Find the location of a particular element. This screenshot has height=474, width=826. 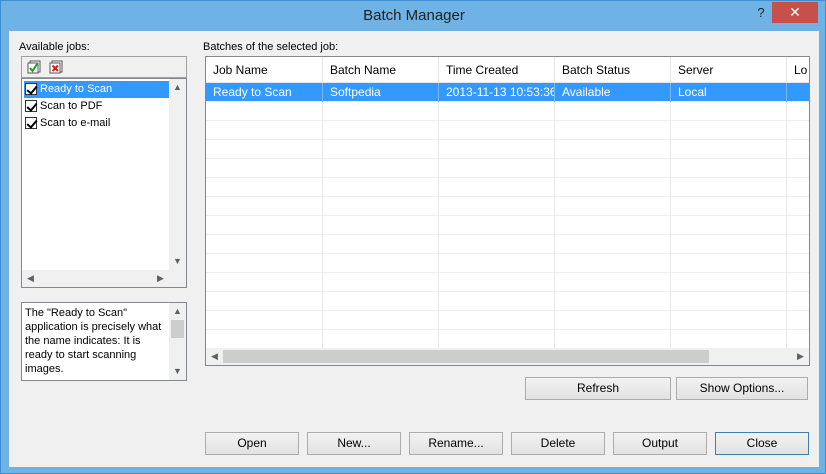

cell-server: Local is located at coordinates (729, 92).